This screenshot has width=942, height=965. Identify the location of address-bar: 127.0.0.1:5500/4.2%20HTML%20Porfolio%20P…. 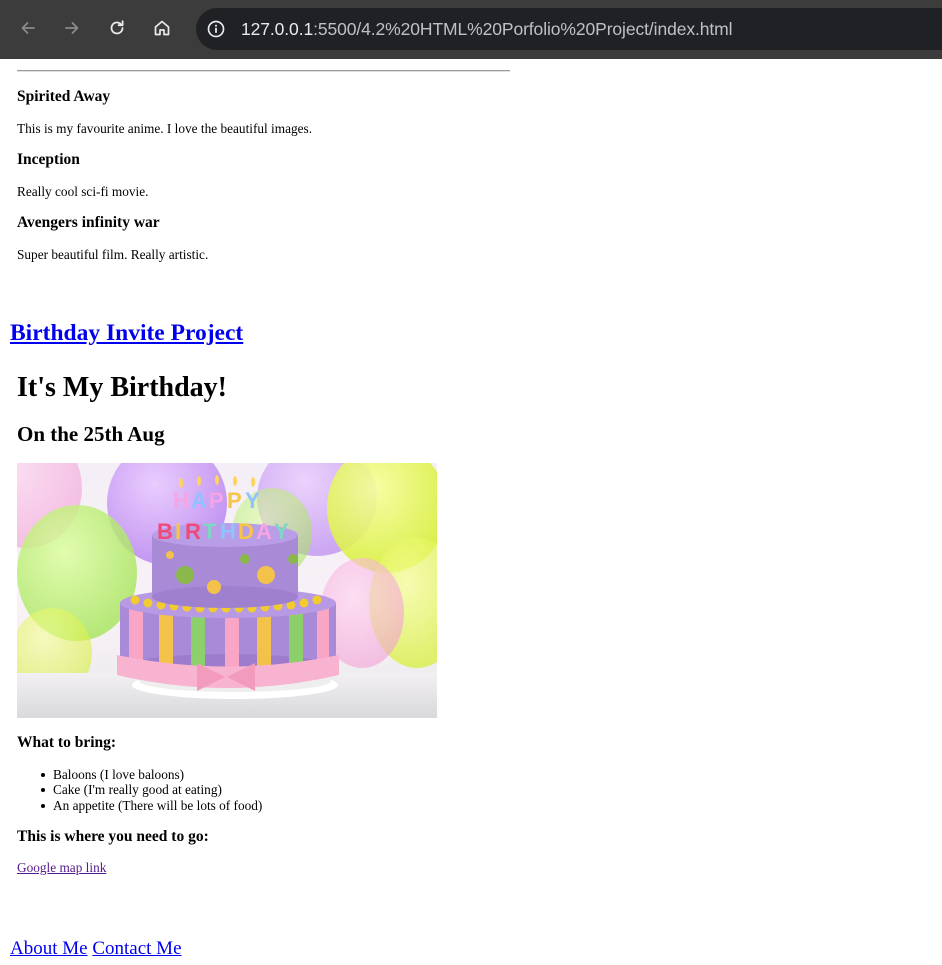
(569, 29).